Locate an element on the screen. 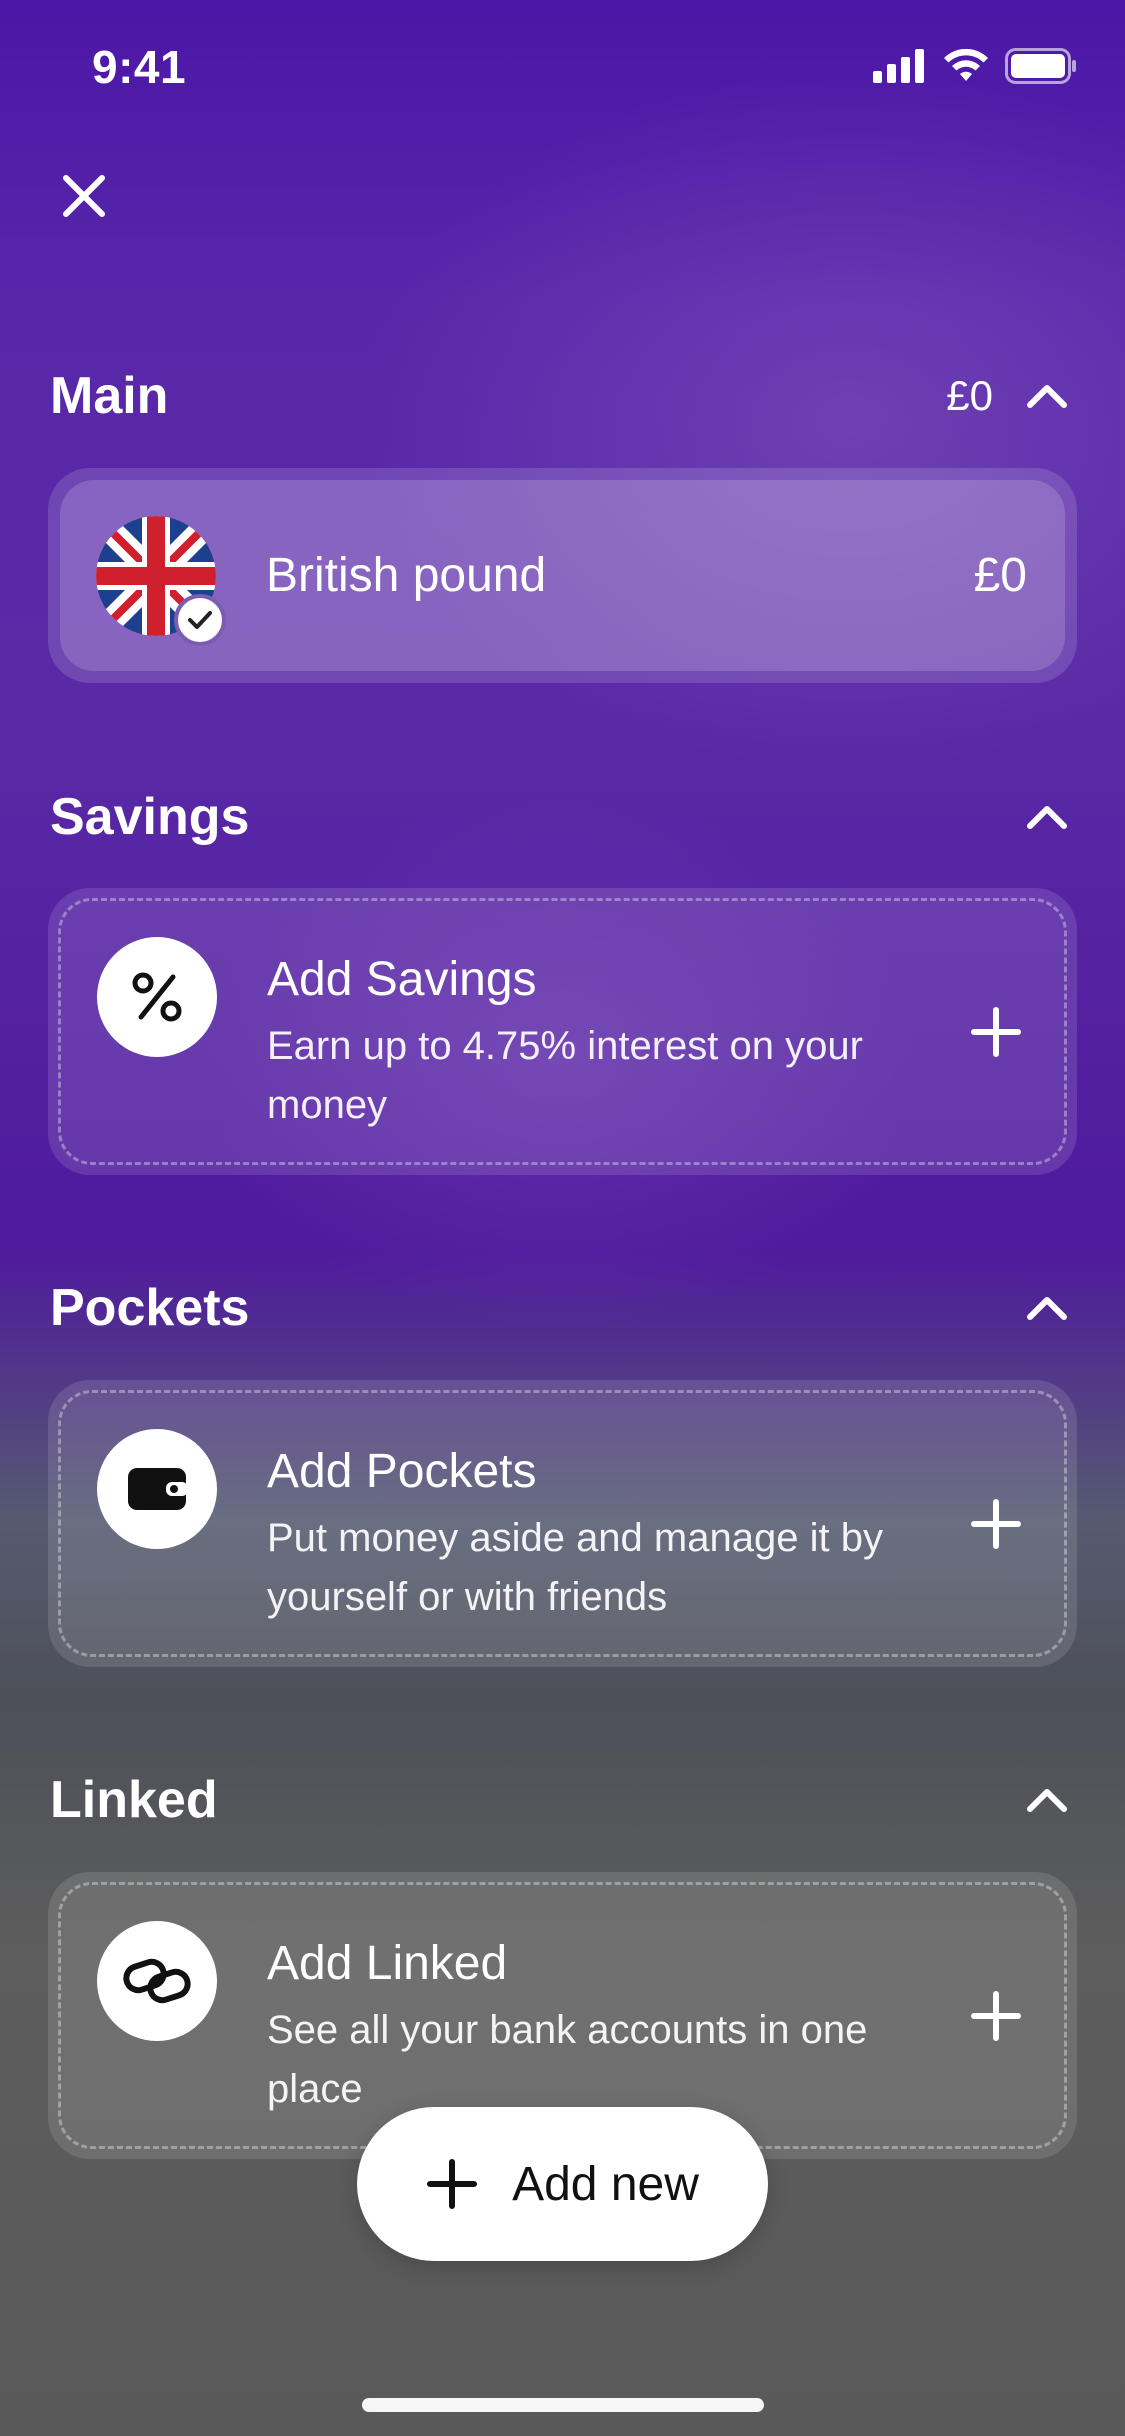  close-icon is located at coordinates (84, 196).